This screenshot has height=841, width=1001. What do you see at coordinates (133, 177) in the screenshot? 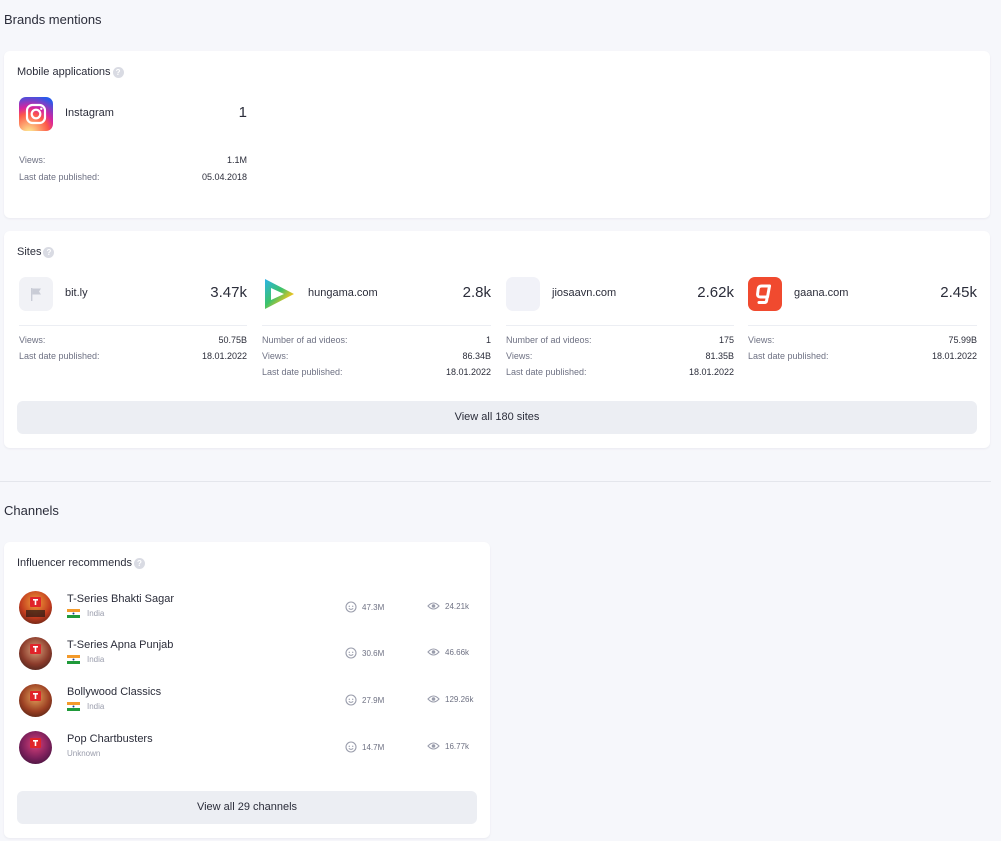
I see `stat-last-date: Last date published: 05.04.2018` at bounding box center [133, 177].